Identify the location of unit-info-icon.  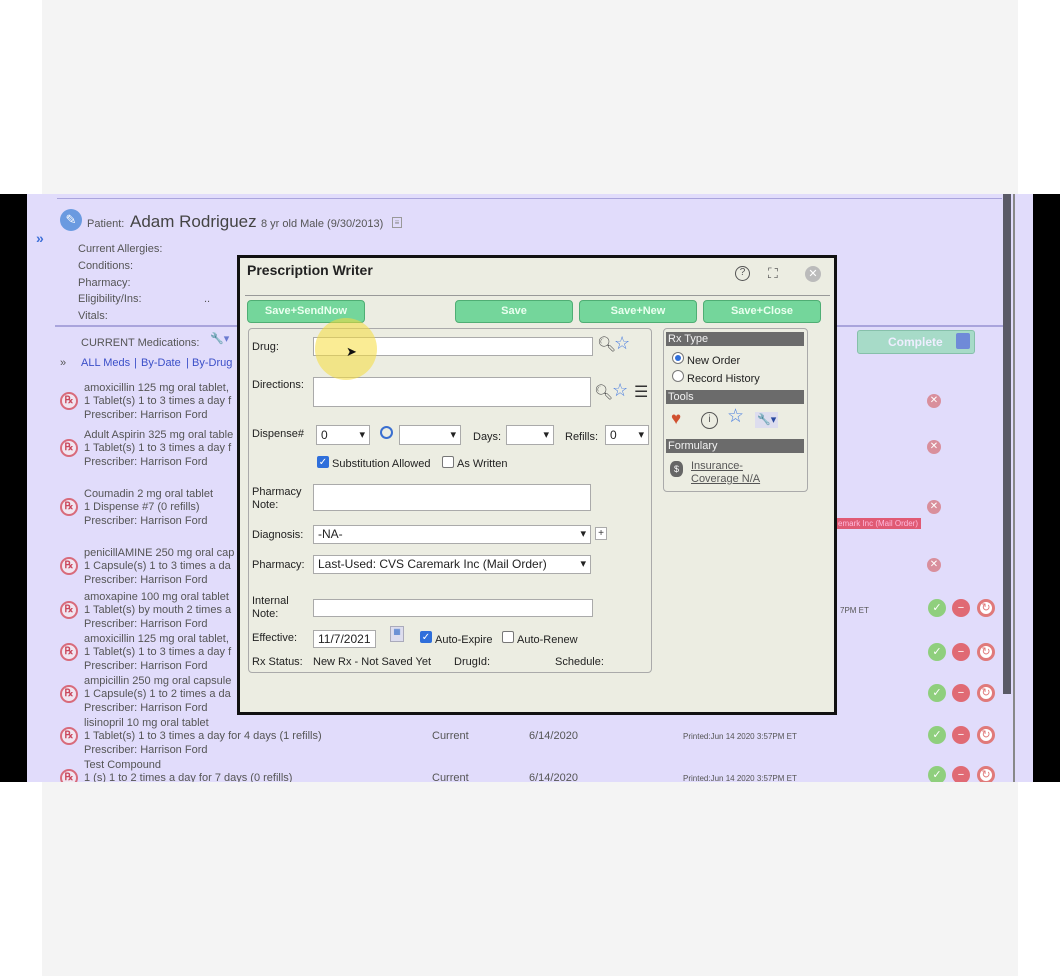
(386, 432).